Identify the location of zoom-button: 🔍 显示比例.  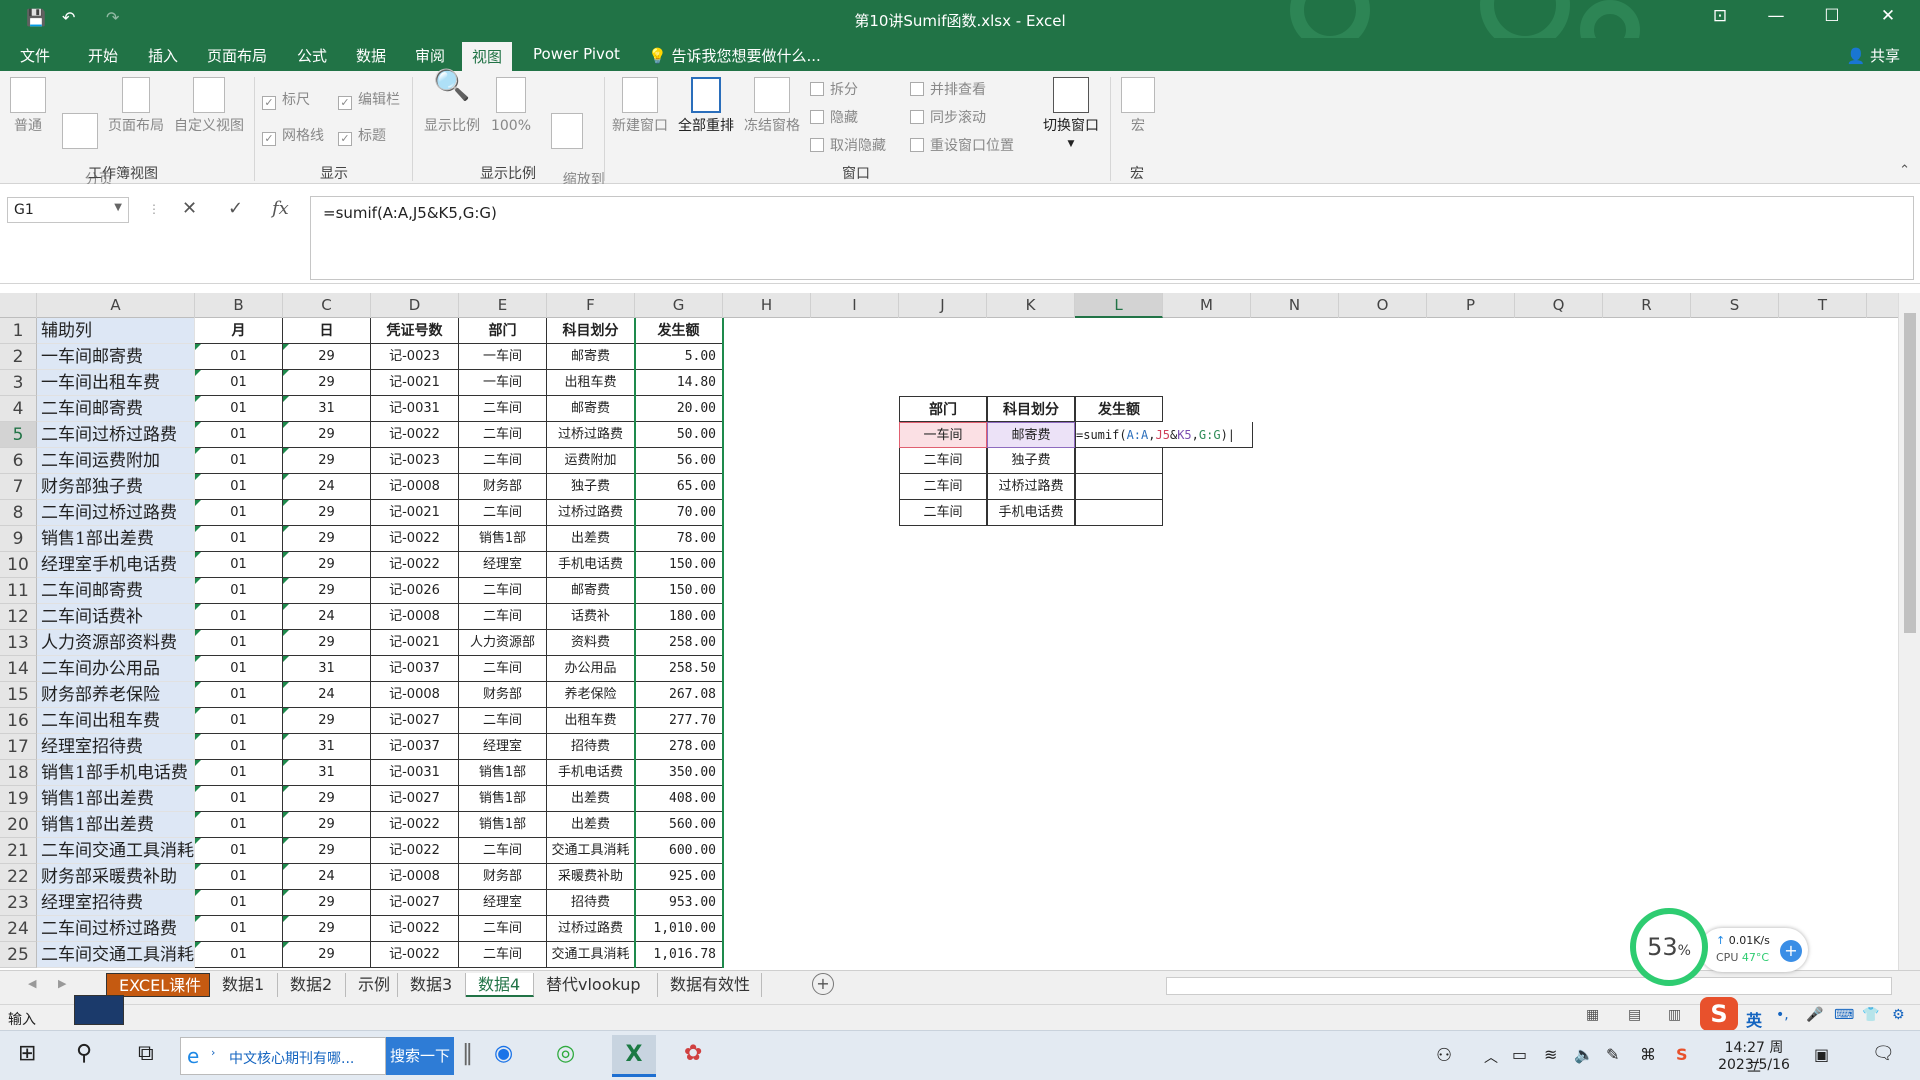
(452, 103).